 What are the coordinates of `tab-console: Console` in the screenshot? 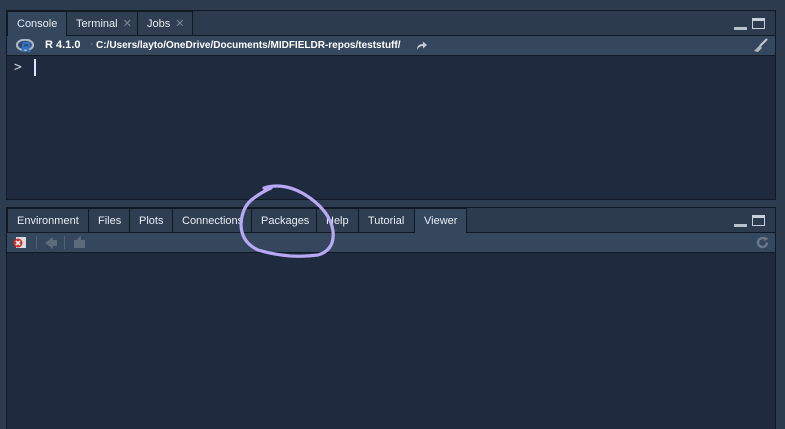 It's located at (37, 23).